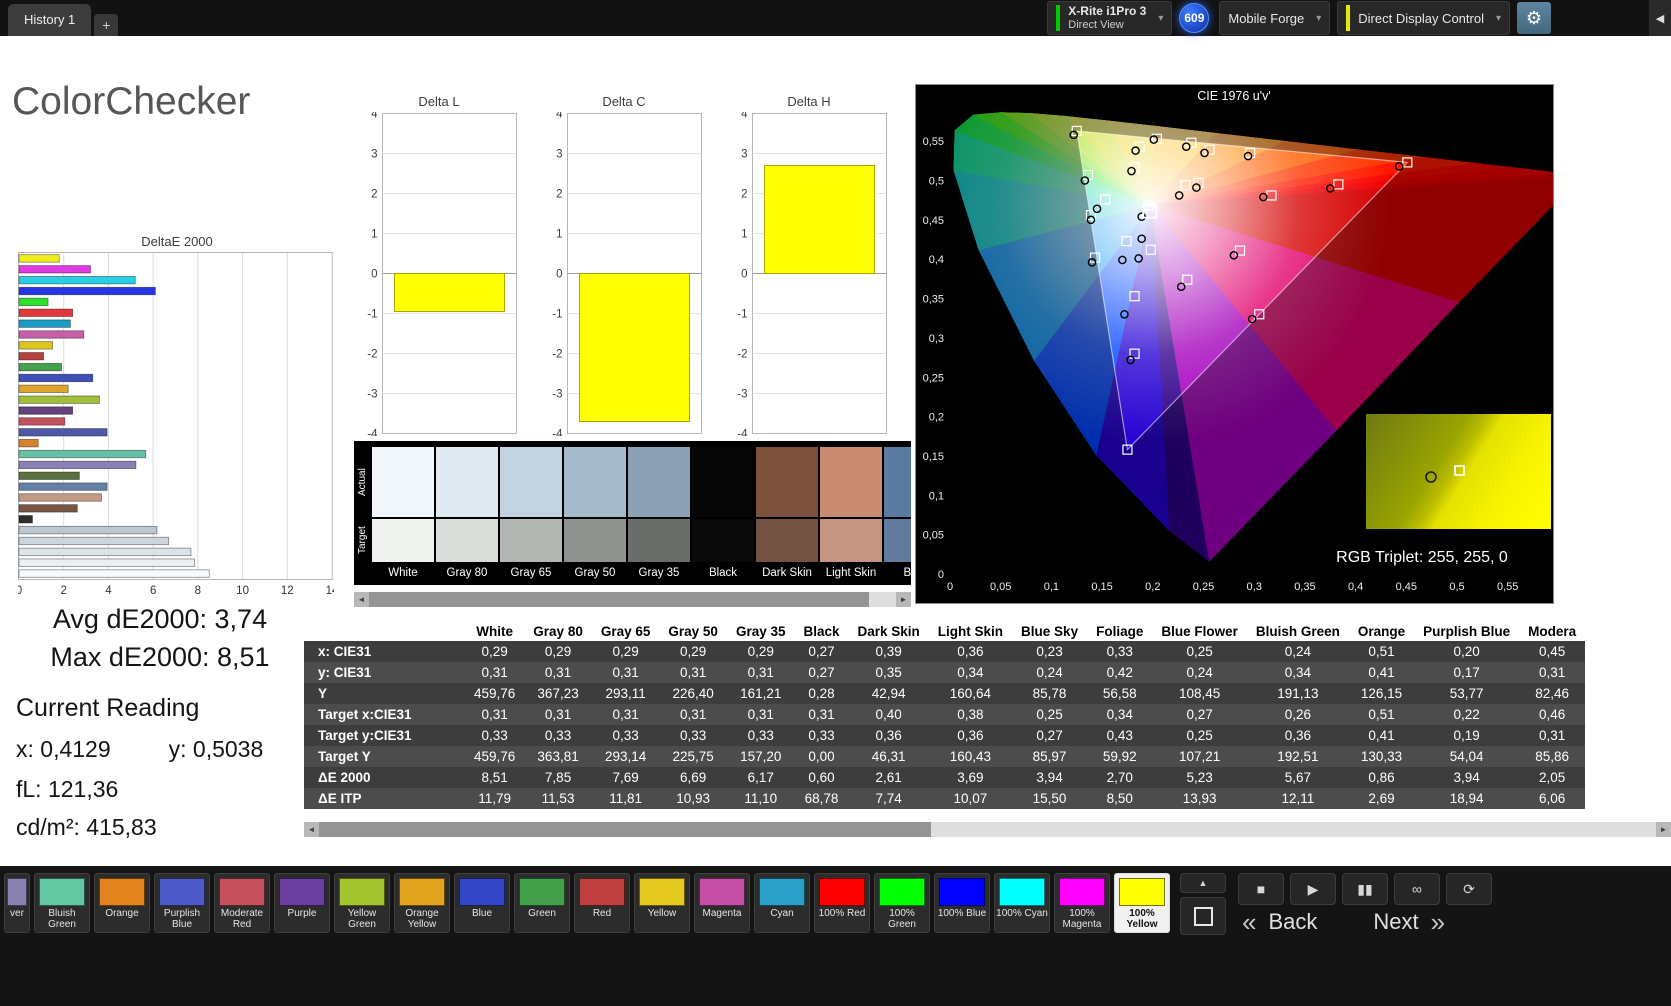 The width and height of the screenshot is (1671, 1006). What do you see at coordinates (821, 693) in the screenshot?
I see `table-cell: 0,28` at bounding box center [821, 693].